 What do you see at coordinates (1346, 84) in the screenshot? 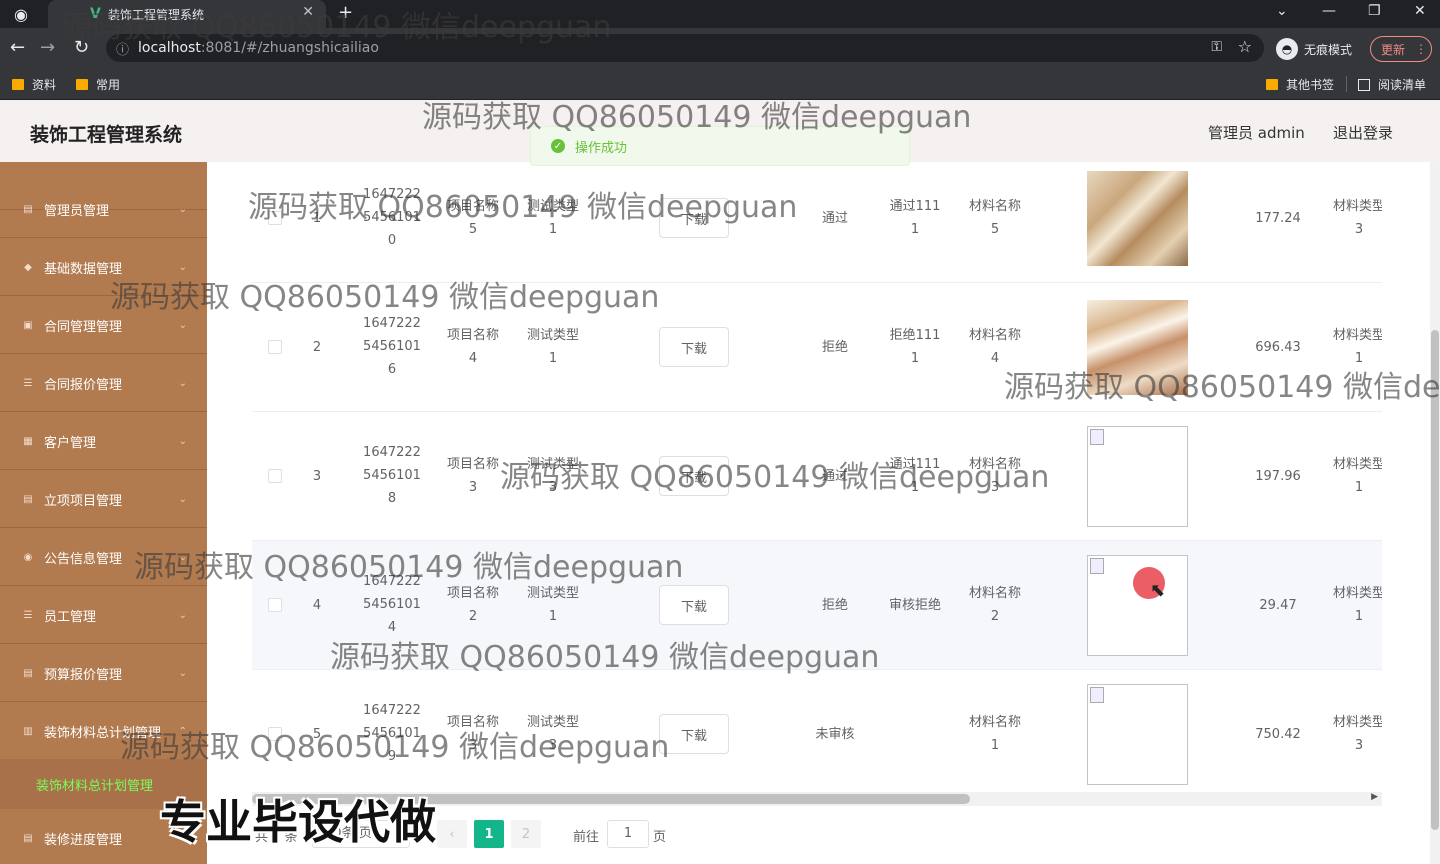
I see `bookmark-separator` at bounding box center [1346, 84].